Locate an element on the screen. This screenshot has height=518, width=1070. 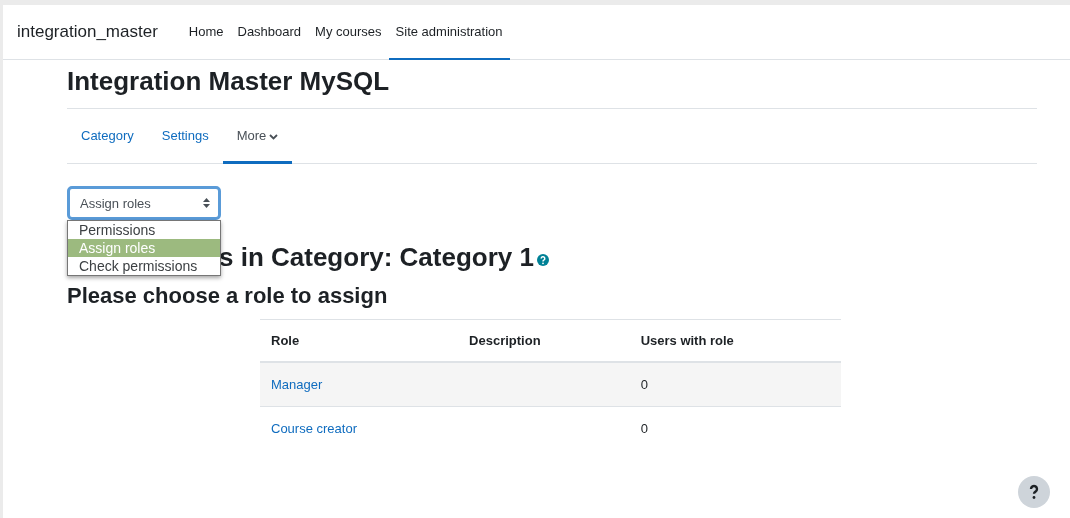
nav-link: Site administration is located at coordinates (449, 32).